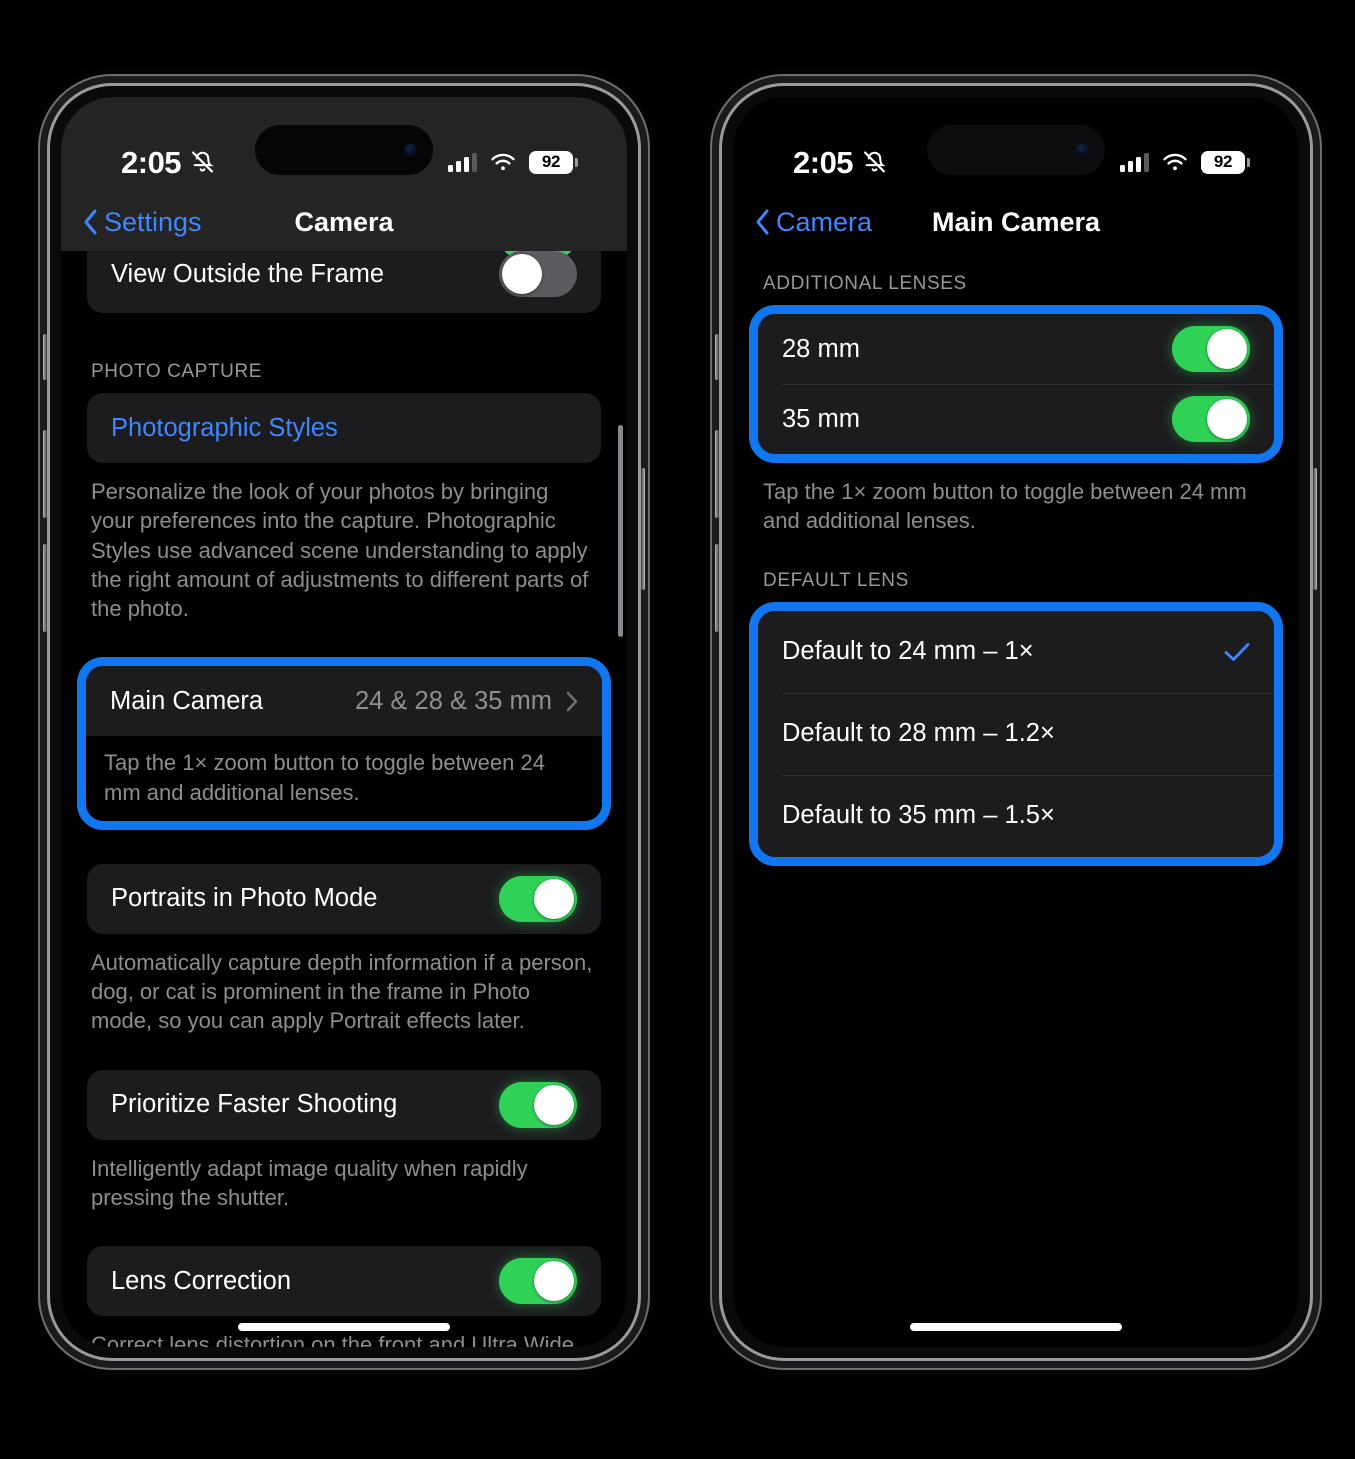 This screenshot has height=1459, width=1355. I want to click on toggle-portraits-in-photo-mode, so click(538, 898).